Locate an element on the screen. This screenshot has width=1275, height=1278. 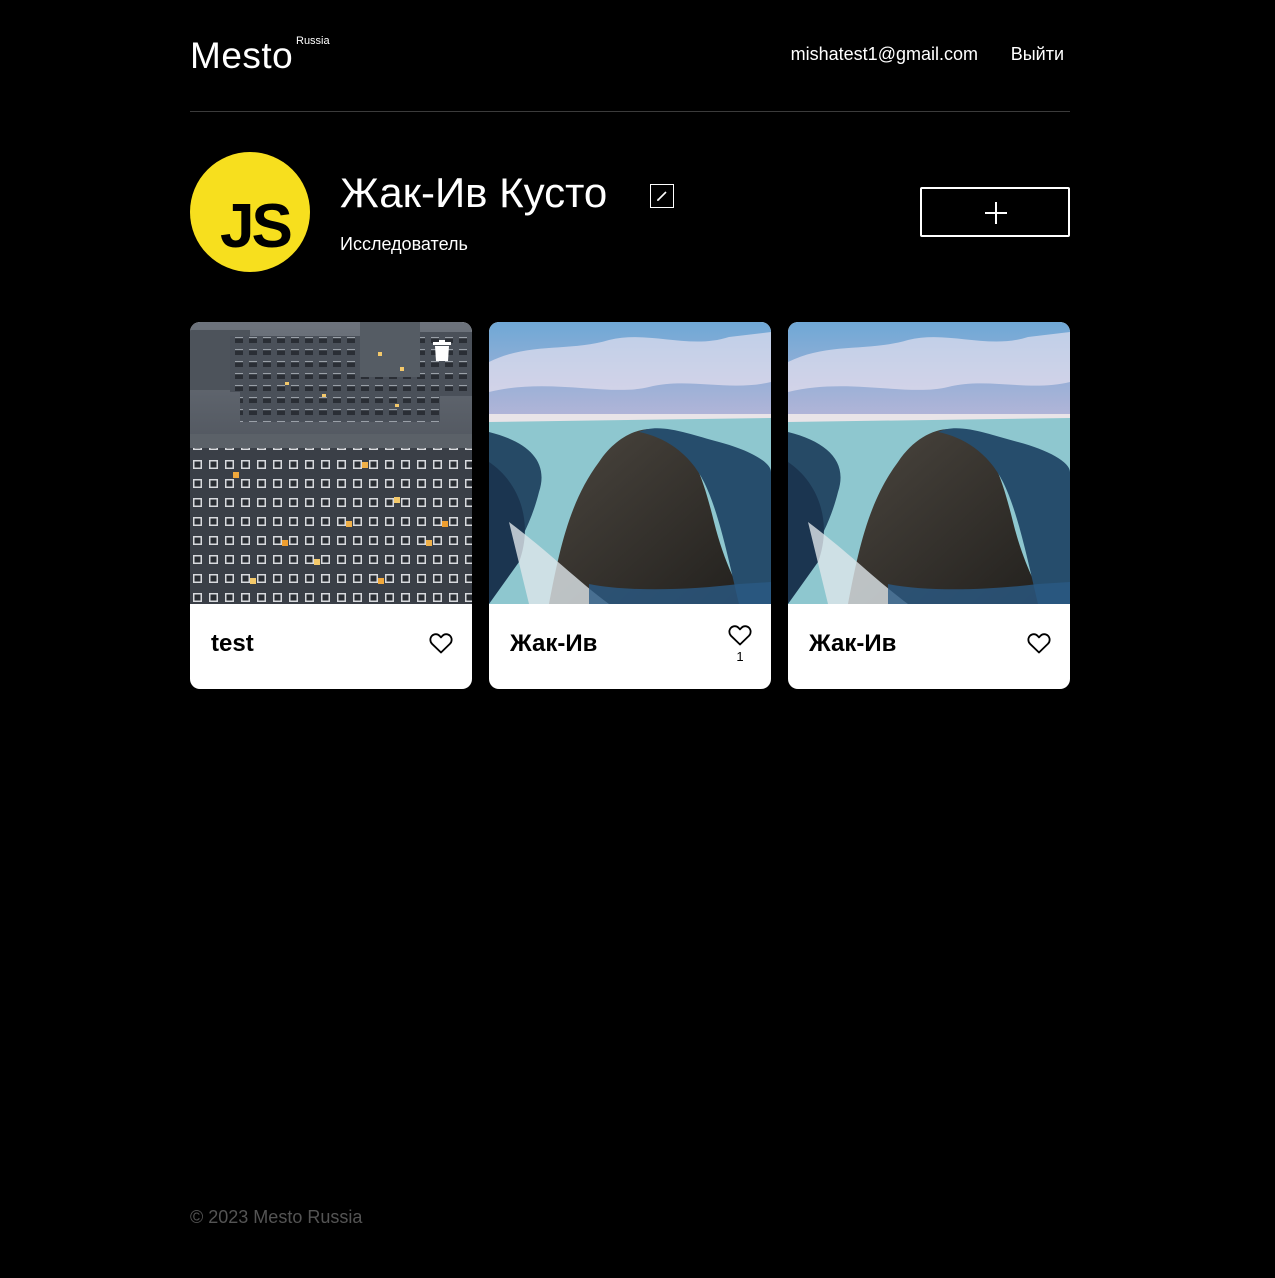
profile-name: Жак-Ив Кусто is located at coordinates (474, 192).